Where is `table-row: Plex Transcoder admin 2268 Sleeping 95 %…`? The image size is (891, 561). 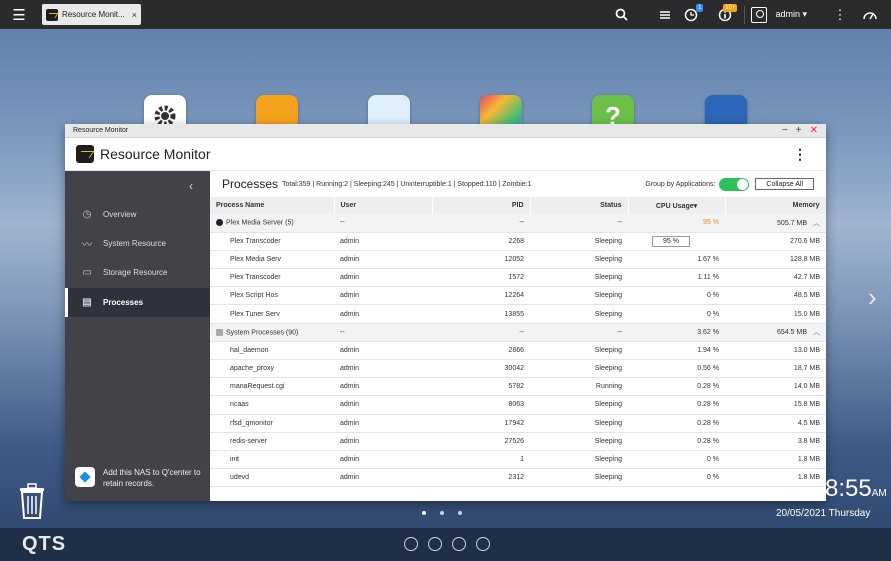
table-row: Plex Transcoder admin 2268 Sleeping 95 %… is located at coordinates (518, 241).